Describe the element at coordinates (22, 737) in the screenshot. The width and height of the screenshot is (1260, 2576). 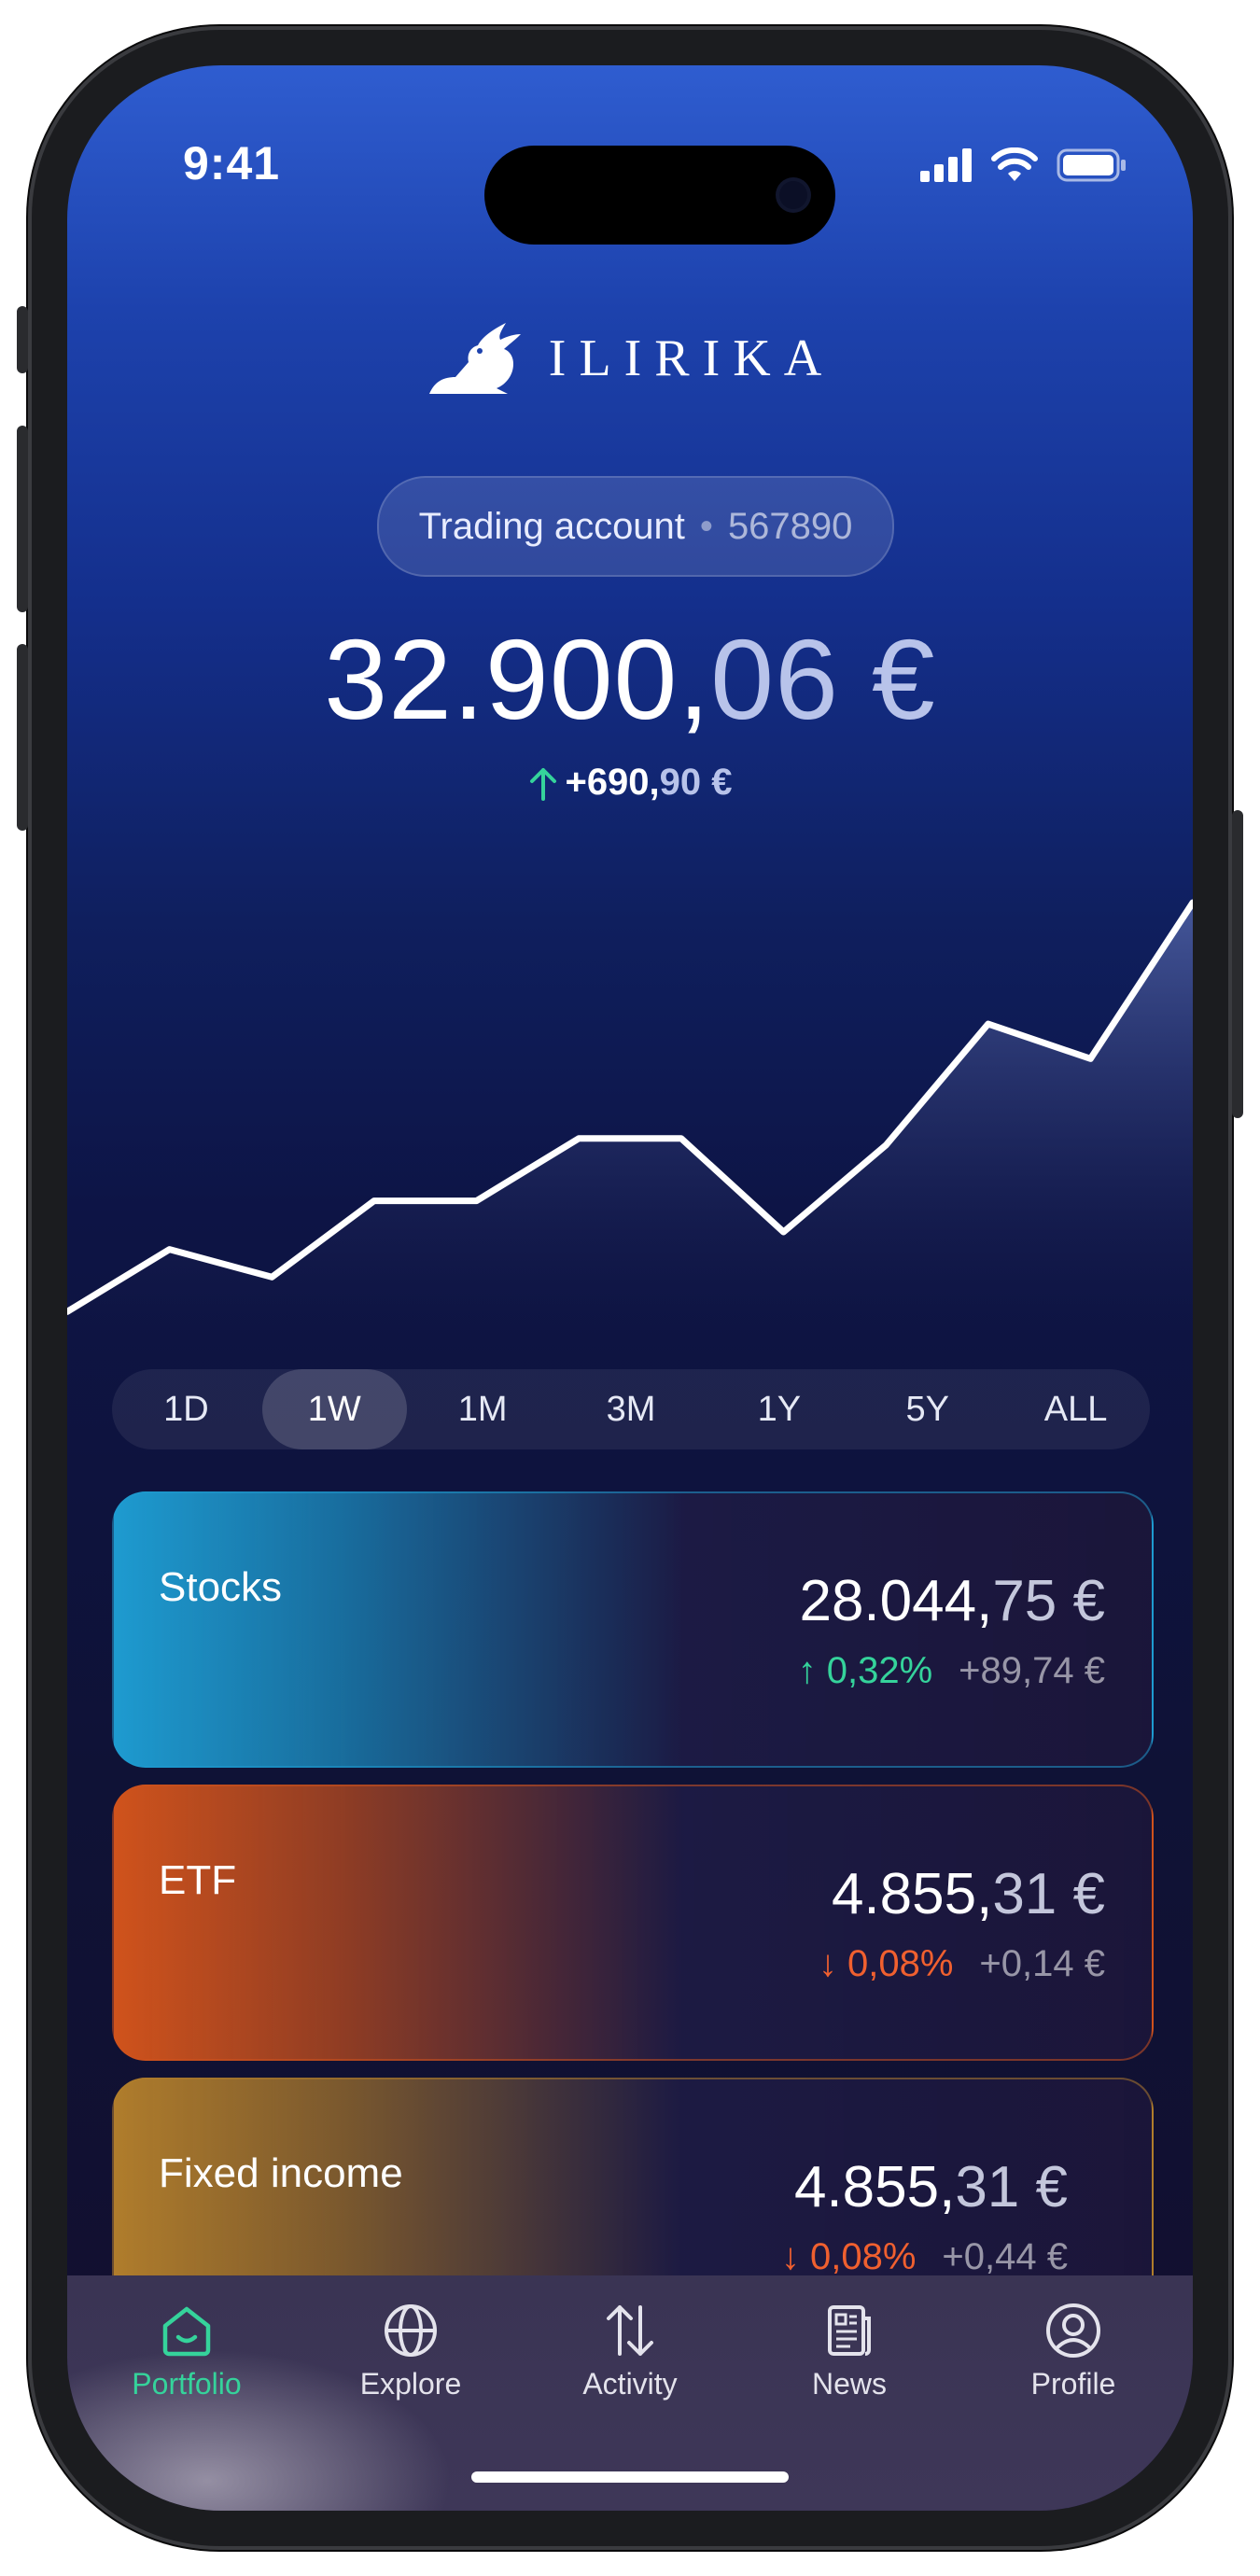
I see `volume-down-button` at that location.